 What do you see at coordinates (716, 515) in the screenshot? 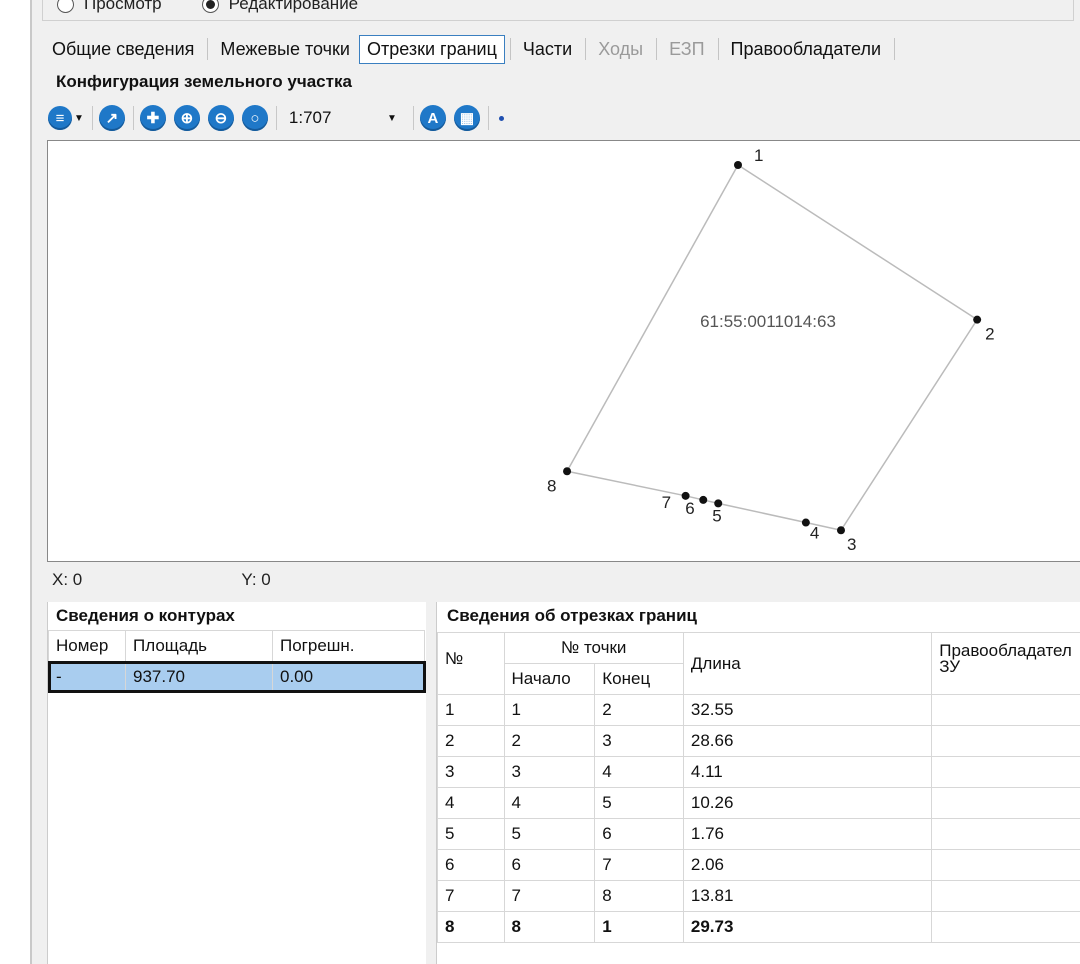
I see `boundary-point-label: 5` at bounding box center [716, 515].